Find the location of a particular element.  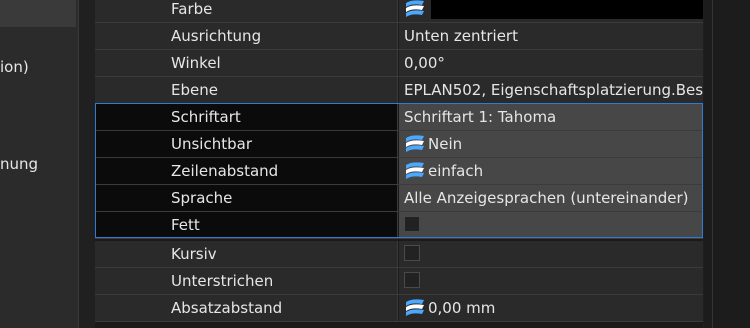

property-name: Fett is located at coordinates (246, 225).